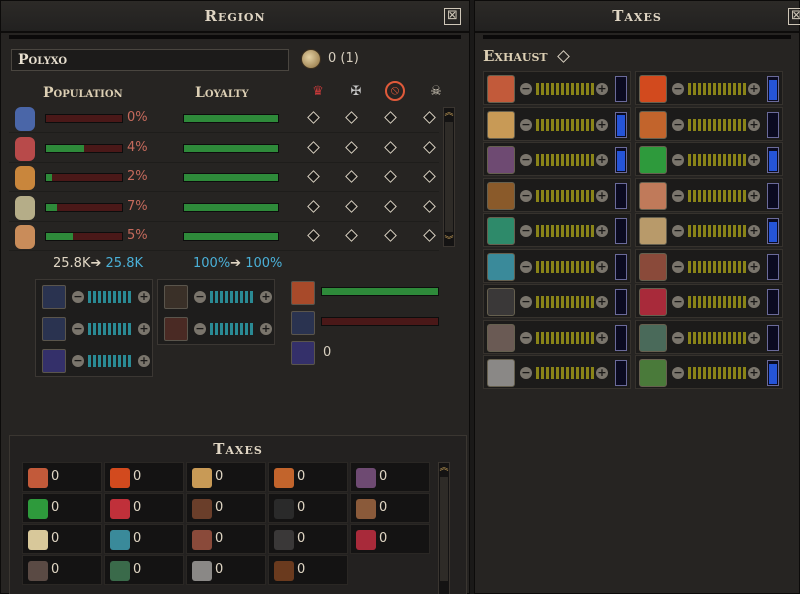 The height and width of the screenshot is (594, 800). I want to click on slot-shield: − +, so click(216, 329).